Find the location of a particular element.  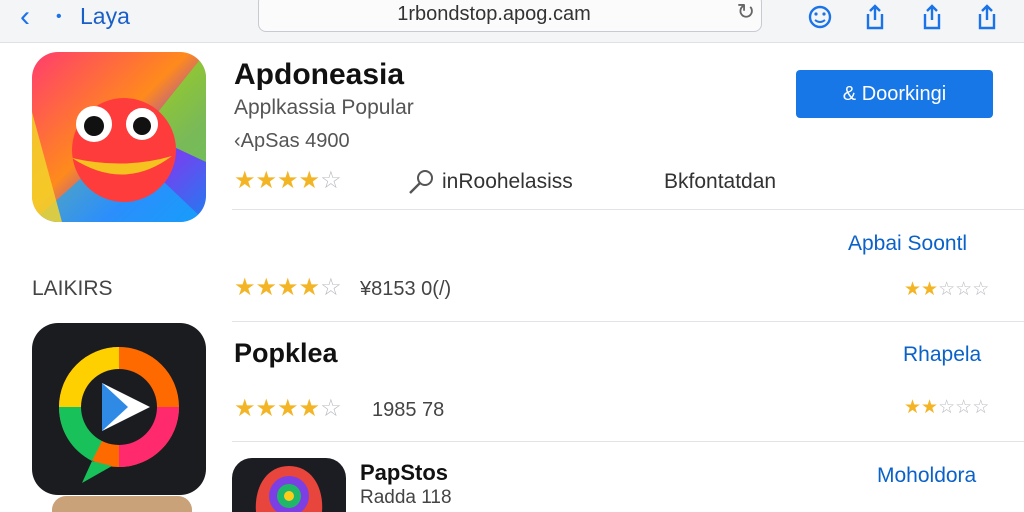

featured-category: Bkfontatdan is located at coordinates (720, 182).